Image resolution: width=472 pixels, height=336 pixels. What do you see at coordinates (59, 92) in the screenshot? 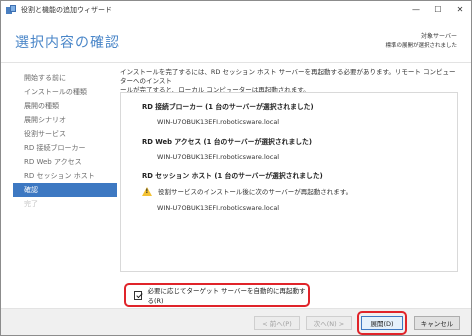
I see `nav-item-installation-type: インストールの種類` at bounding box center [59, 92].